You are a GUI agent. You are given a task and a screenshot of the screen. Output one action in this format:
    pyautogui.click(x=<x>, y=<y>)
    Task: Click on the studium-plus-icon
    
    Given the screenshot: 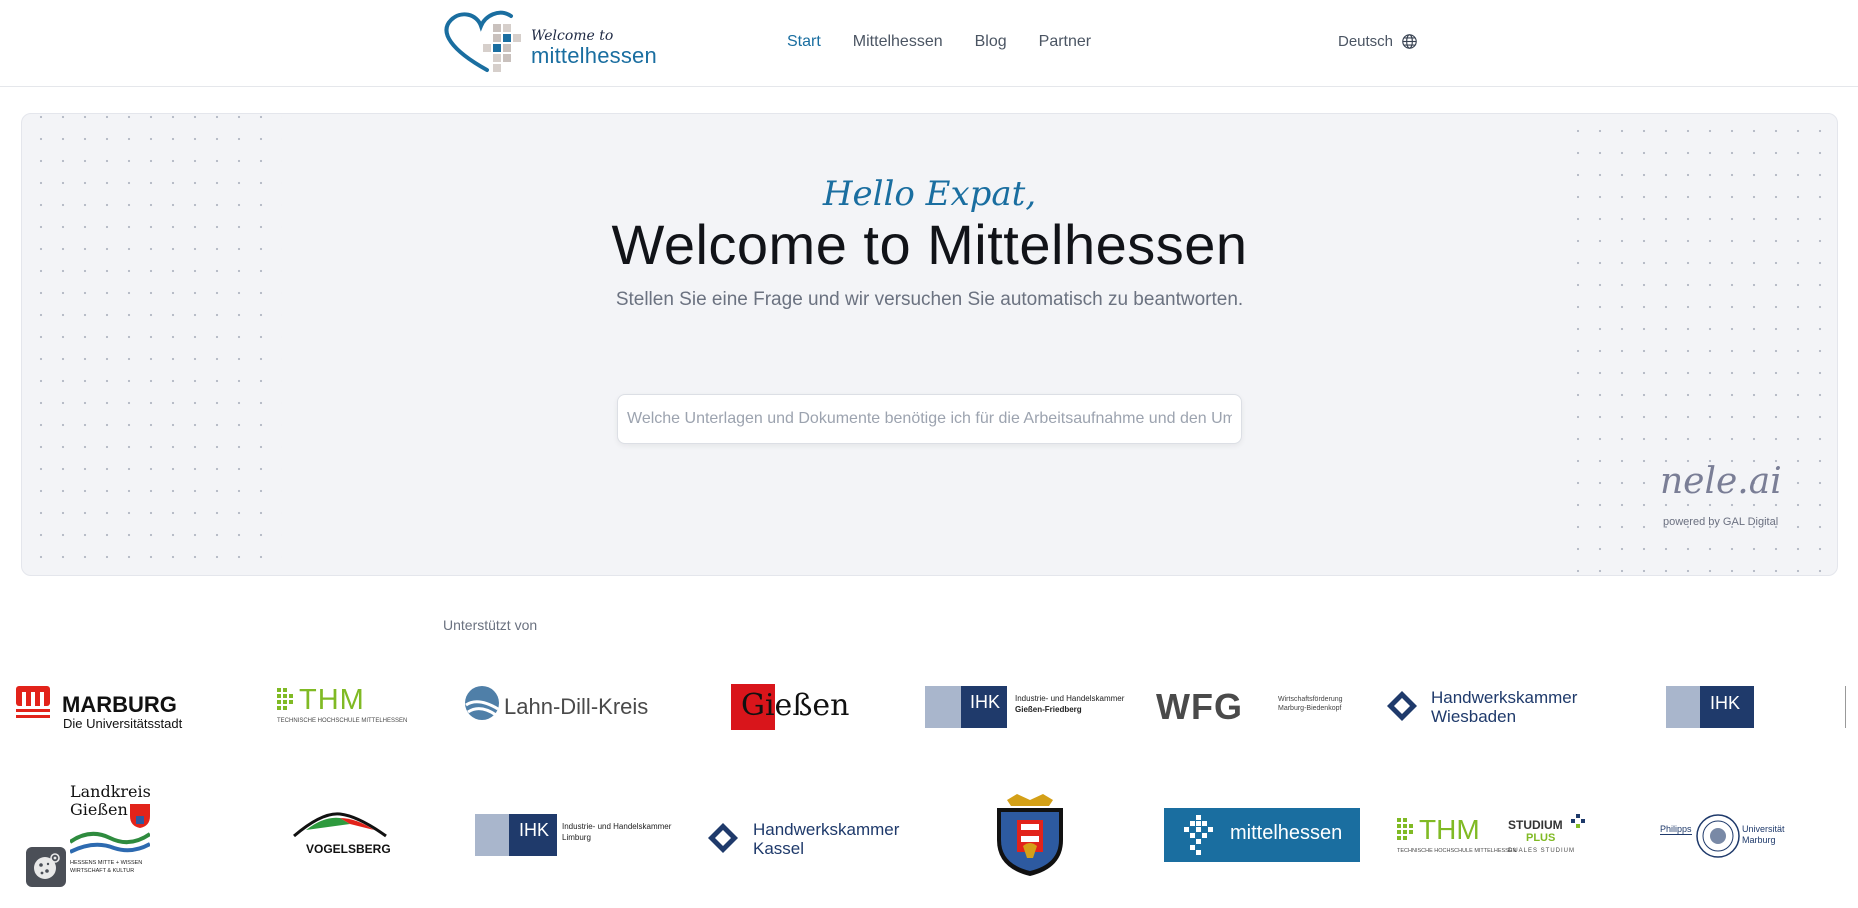 What is the action you would take?
    pyautogui.click(x=1578, y=821)
    